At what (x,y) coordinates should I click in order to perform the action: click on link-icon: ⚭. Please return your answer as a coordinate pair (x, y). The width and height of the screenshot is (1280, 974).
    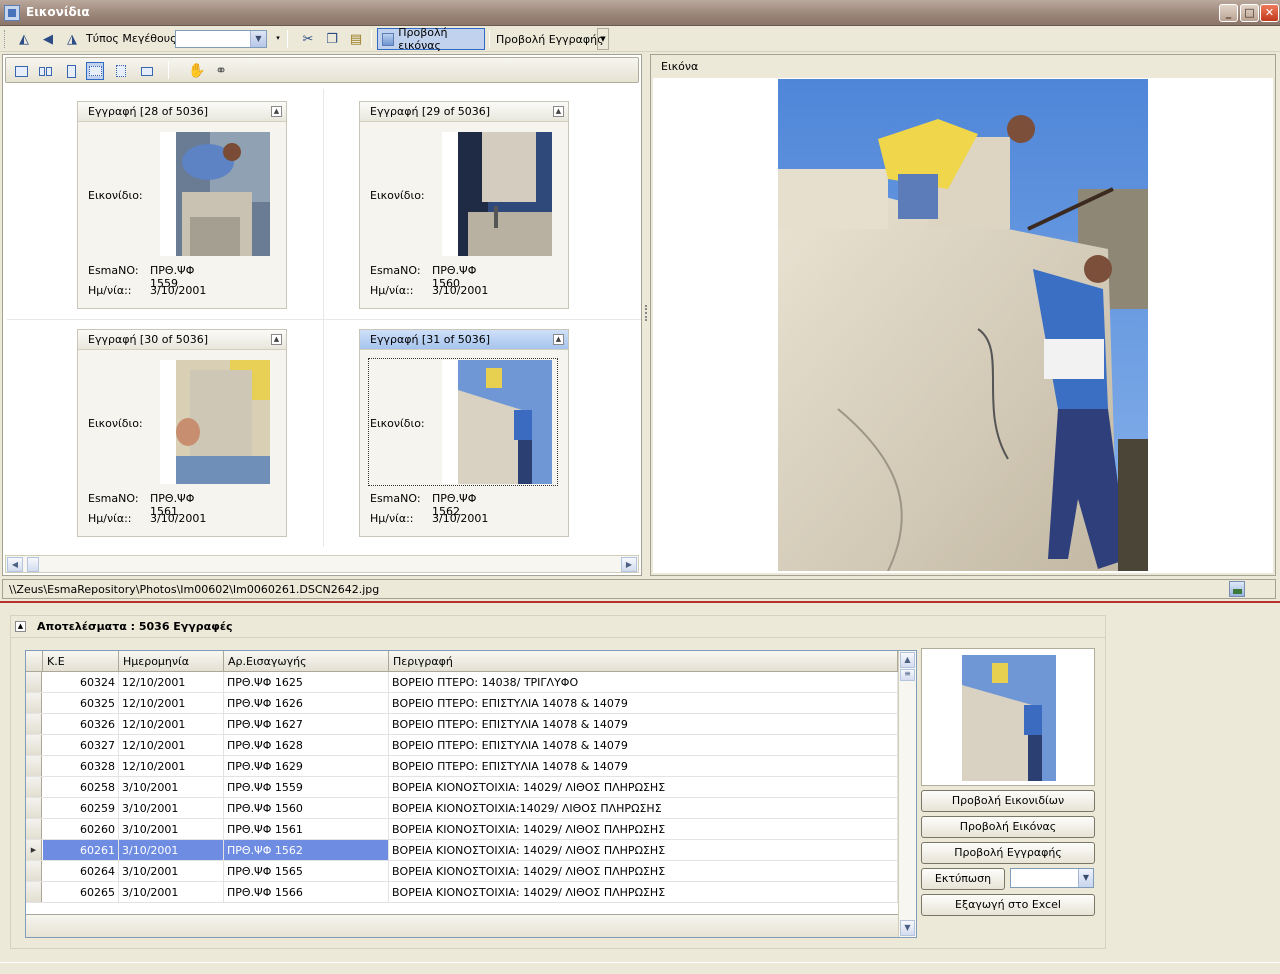
    Looking at the image, I should click on (221, 71).